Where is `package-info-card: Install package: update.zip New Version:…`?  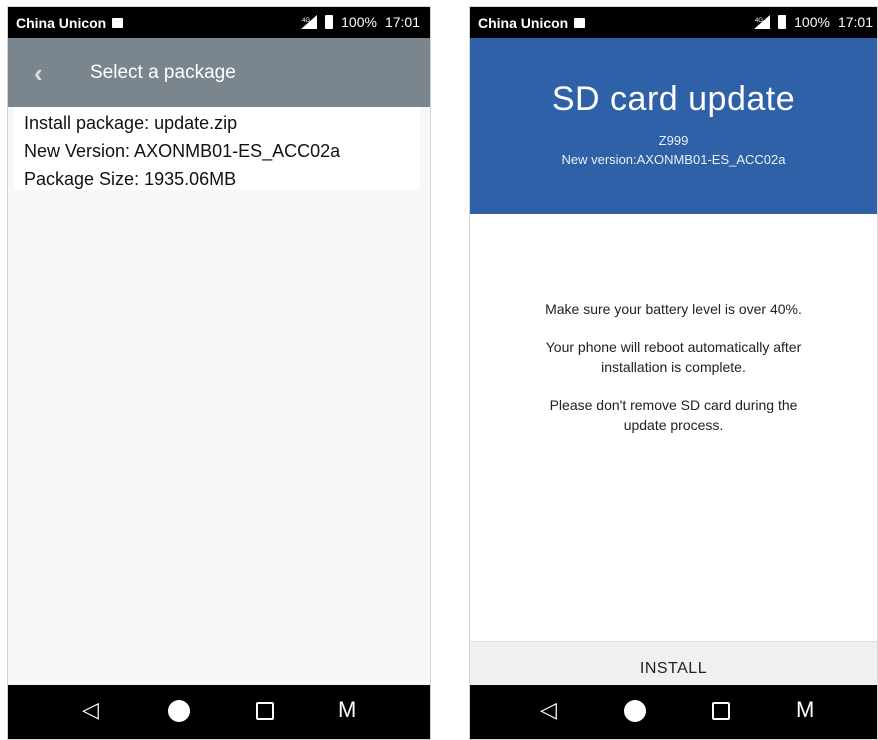 package-info-card: Install package: update.zip New Version:… is located at coordinates (217, 148).